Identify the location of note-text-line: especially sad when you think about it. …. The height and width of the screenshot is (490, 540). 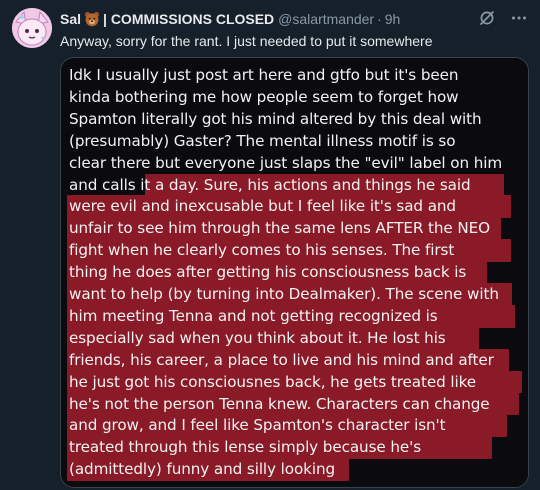
(257, 337).